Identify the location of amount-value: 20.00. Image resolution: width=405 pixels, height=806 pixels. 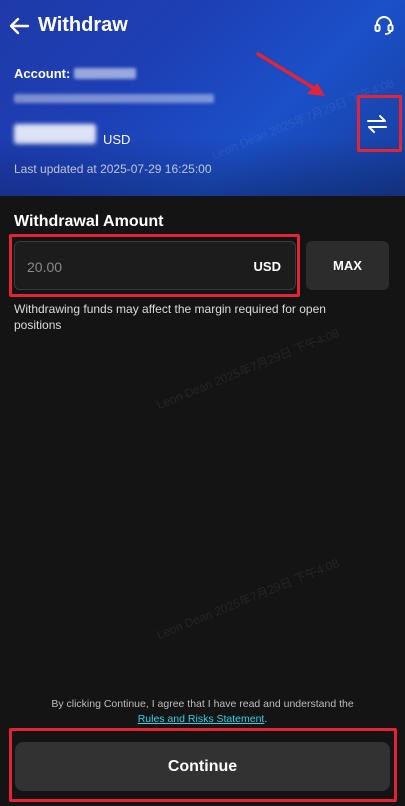
(45, 267).